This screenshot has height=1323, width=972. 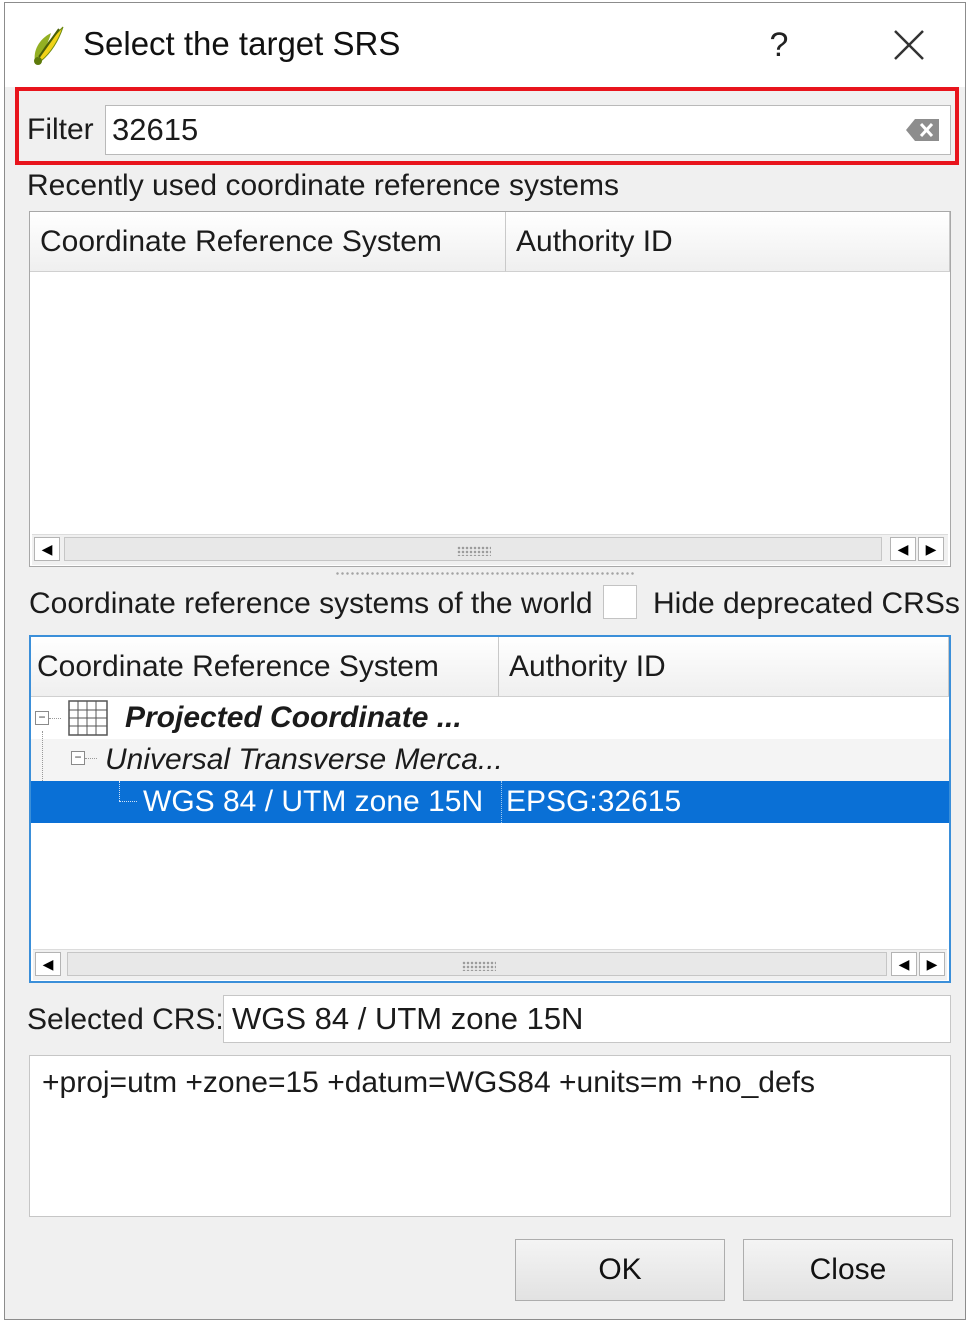 I want to click on help-button: ?, so click(x=779, y=45).